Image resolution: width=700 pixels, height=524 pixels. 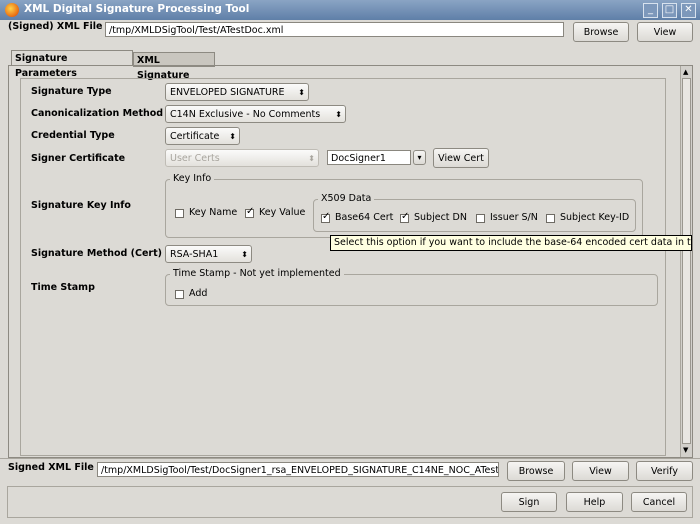 What do you see at coordinates (334, 29) in the screenshot?
I see `signed-xml-file-input: /tmp/XMLDSigTool/Test/ATestDoc.xml` at bounding box center [334, 29].